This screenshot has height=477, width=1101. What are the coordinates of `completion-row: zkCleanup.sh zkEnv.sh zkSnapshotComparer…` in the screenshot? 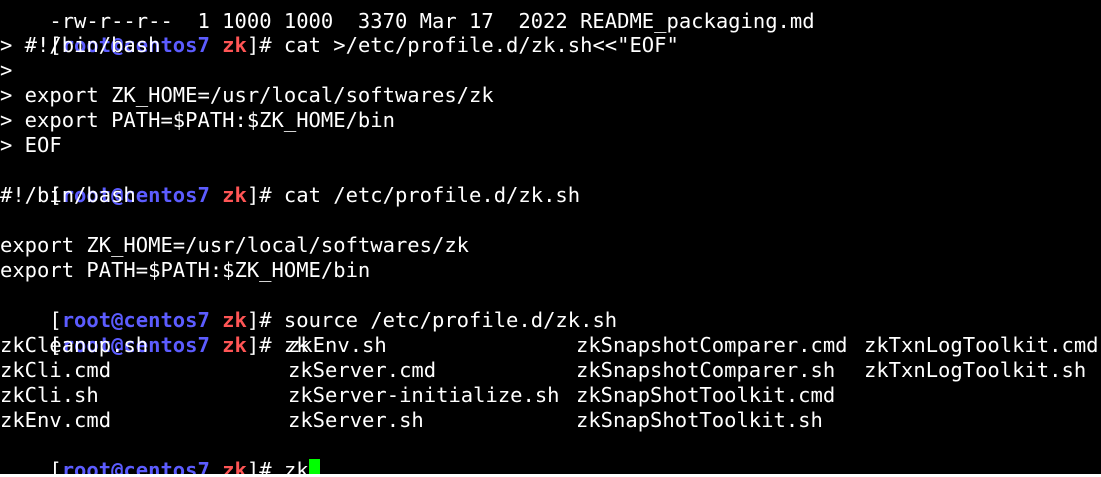 It's located at (550, 345).